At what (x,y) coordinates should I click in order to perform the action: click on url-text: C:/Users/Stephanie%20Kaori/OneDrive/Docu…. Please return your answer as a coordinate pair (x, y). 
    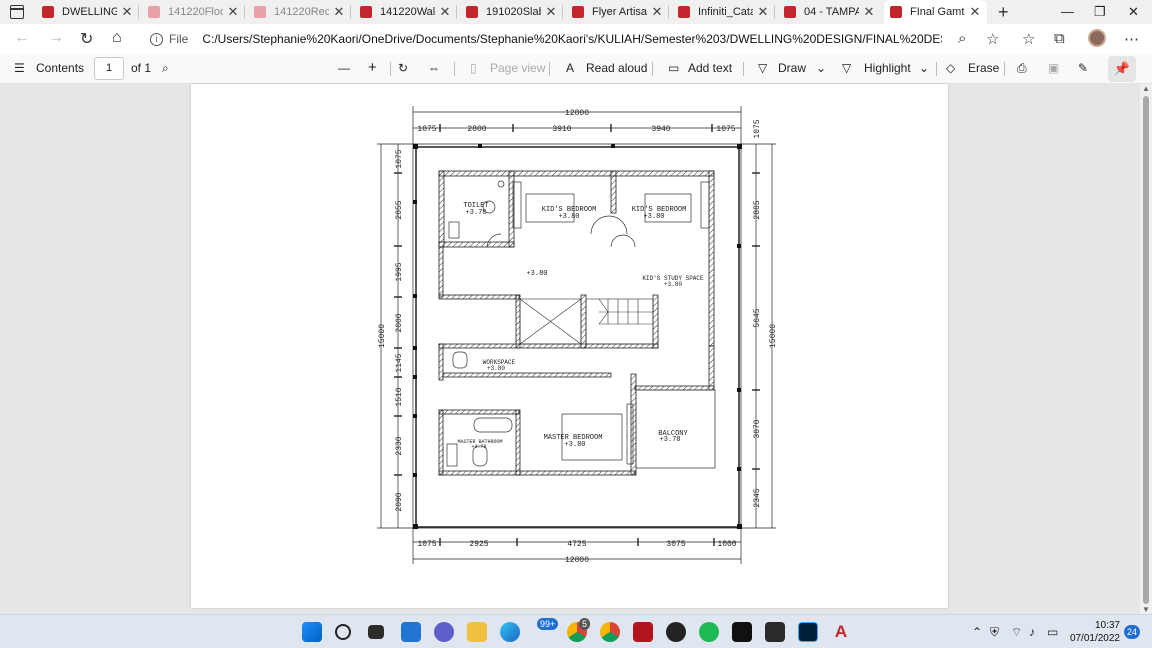
    Looking at the image, I should click on (572, 39).